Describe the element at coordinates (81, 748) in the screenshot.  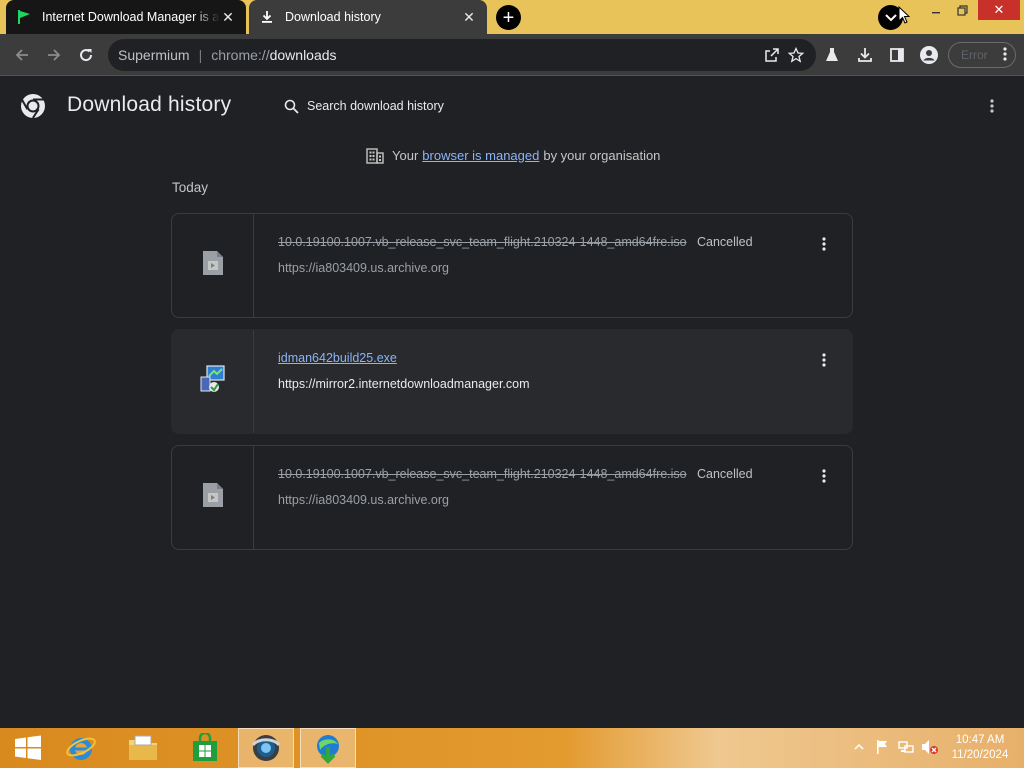
I see `internet-explorer-icon` at that location.